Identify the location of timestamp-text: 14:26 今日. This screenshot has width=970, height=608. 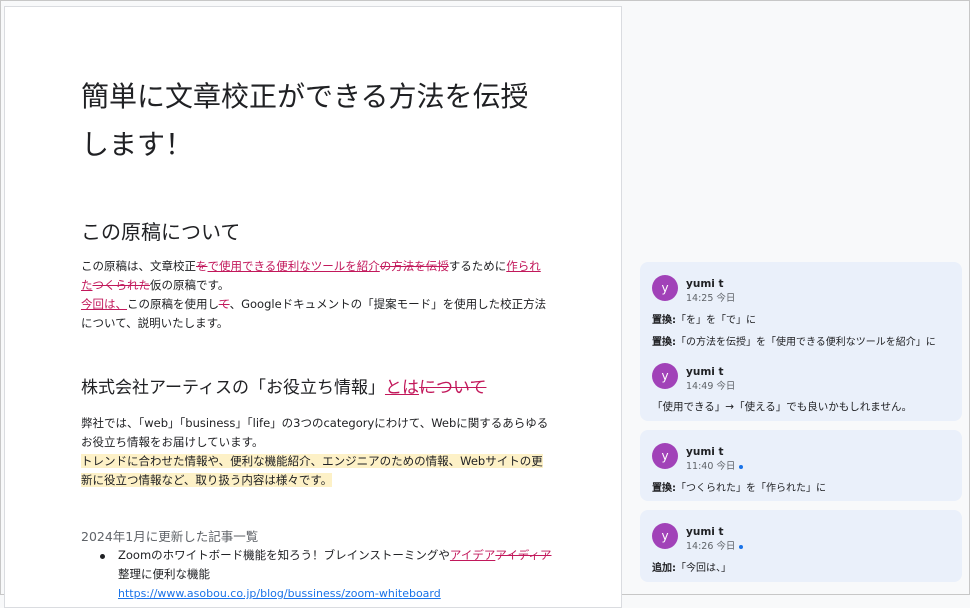
(711, 546).